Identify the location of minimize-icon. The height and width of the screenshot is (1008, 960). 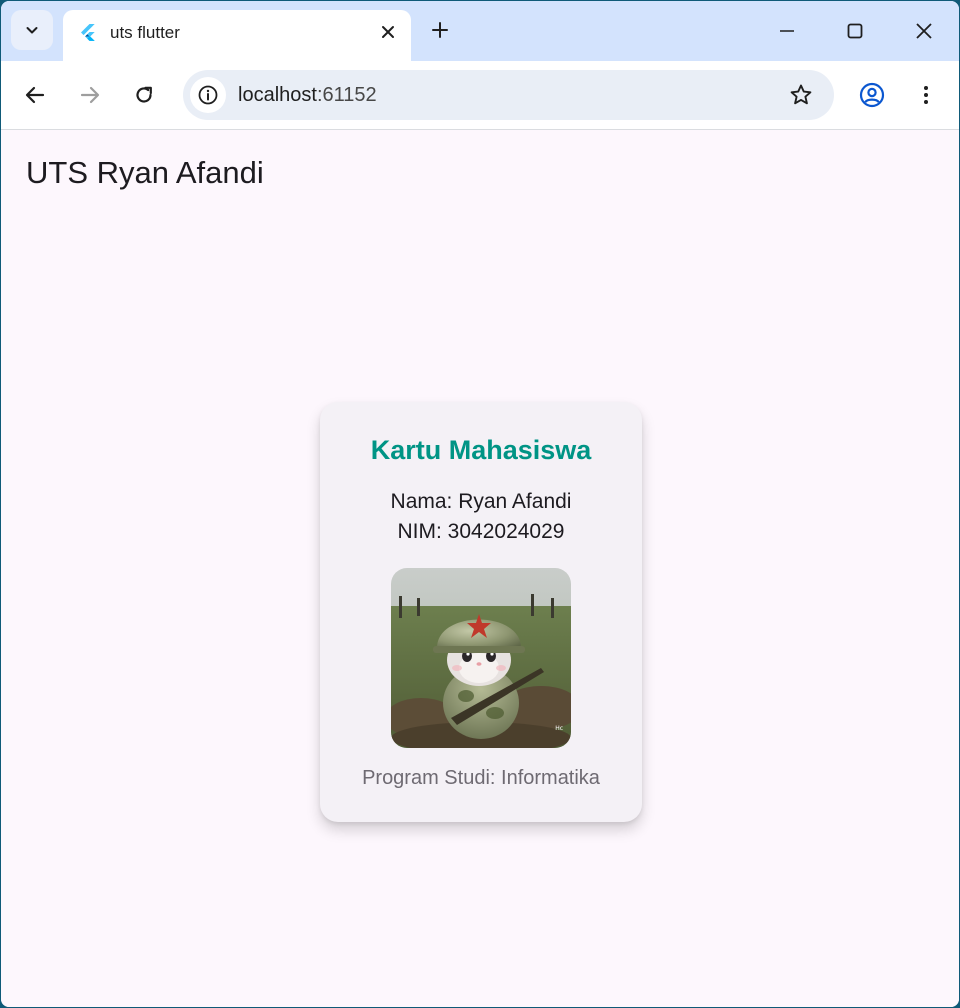
(787, 31).